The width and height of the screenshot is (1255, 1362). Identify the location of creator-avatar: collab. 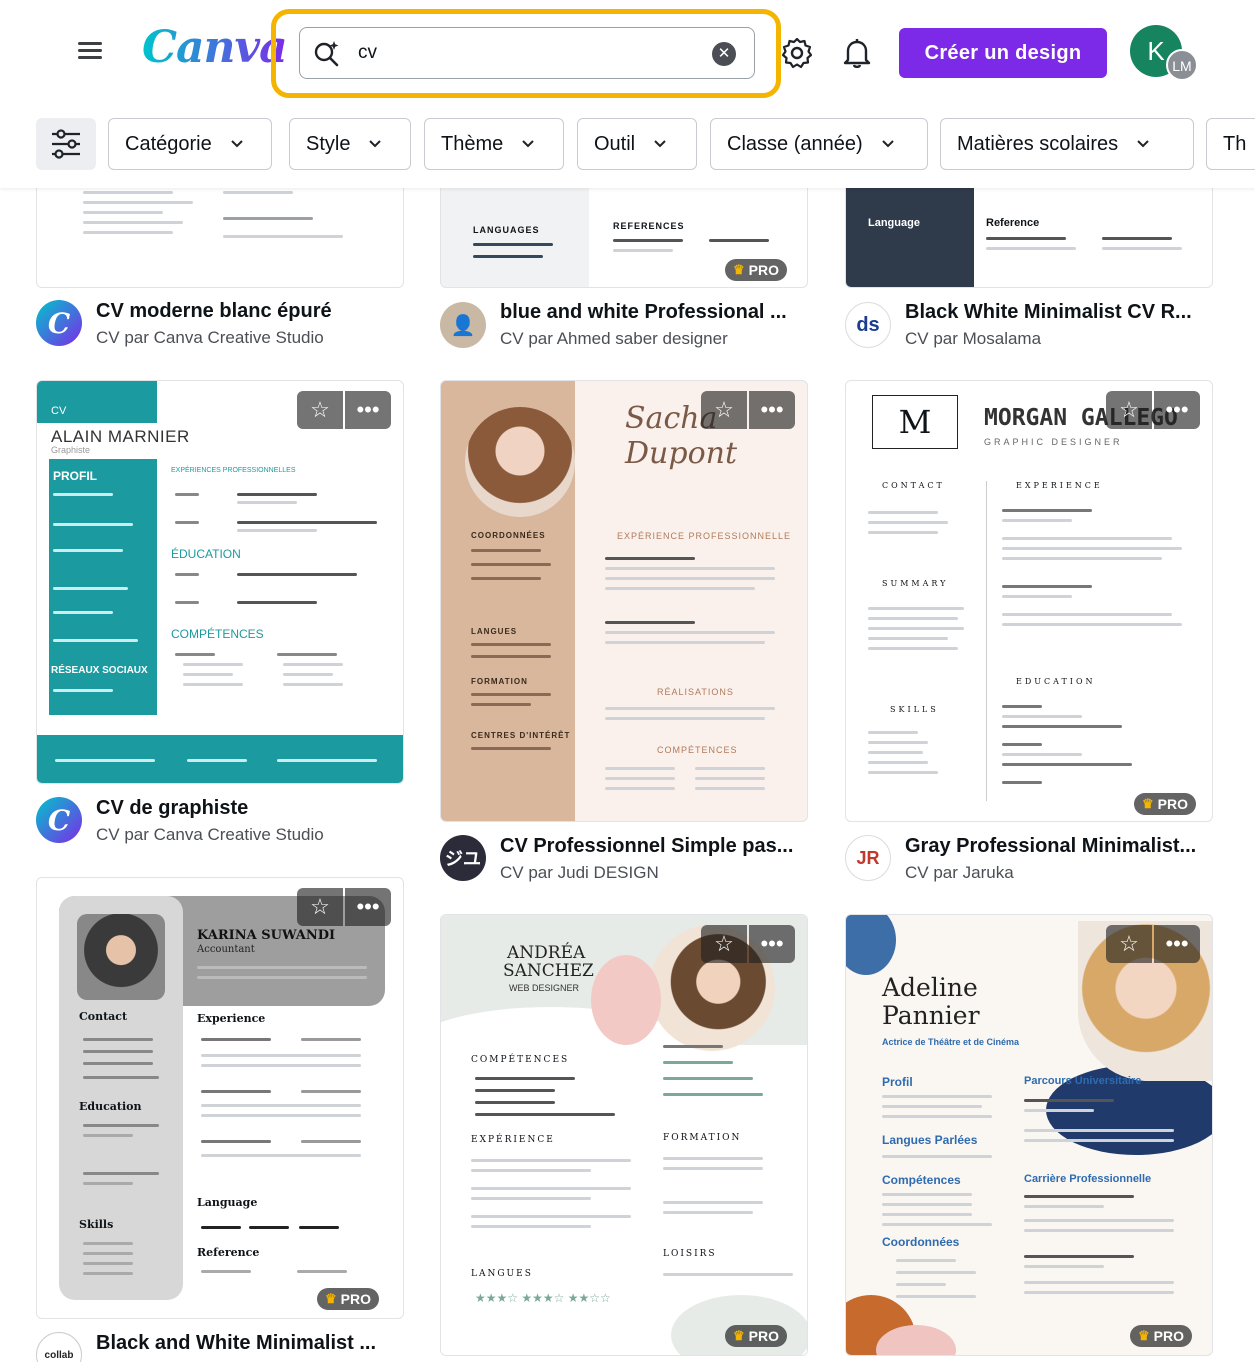
(59, 1347).